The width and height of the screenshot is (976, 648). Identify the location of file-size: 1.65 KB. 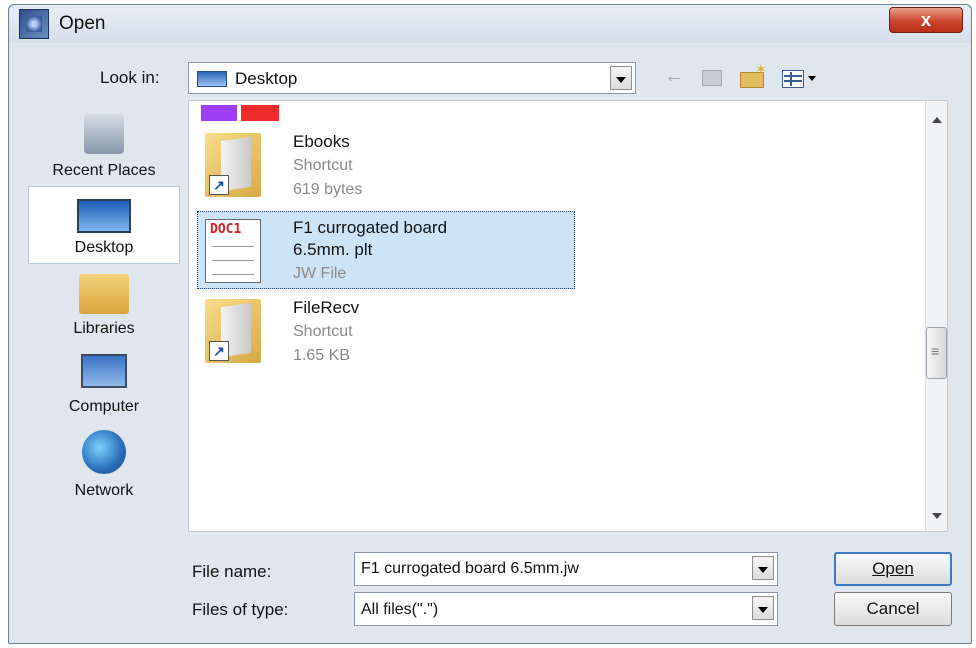
(321, 355).